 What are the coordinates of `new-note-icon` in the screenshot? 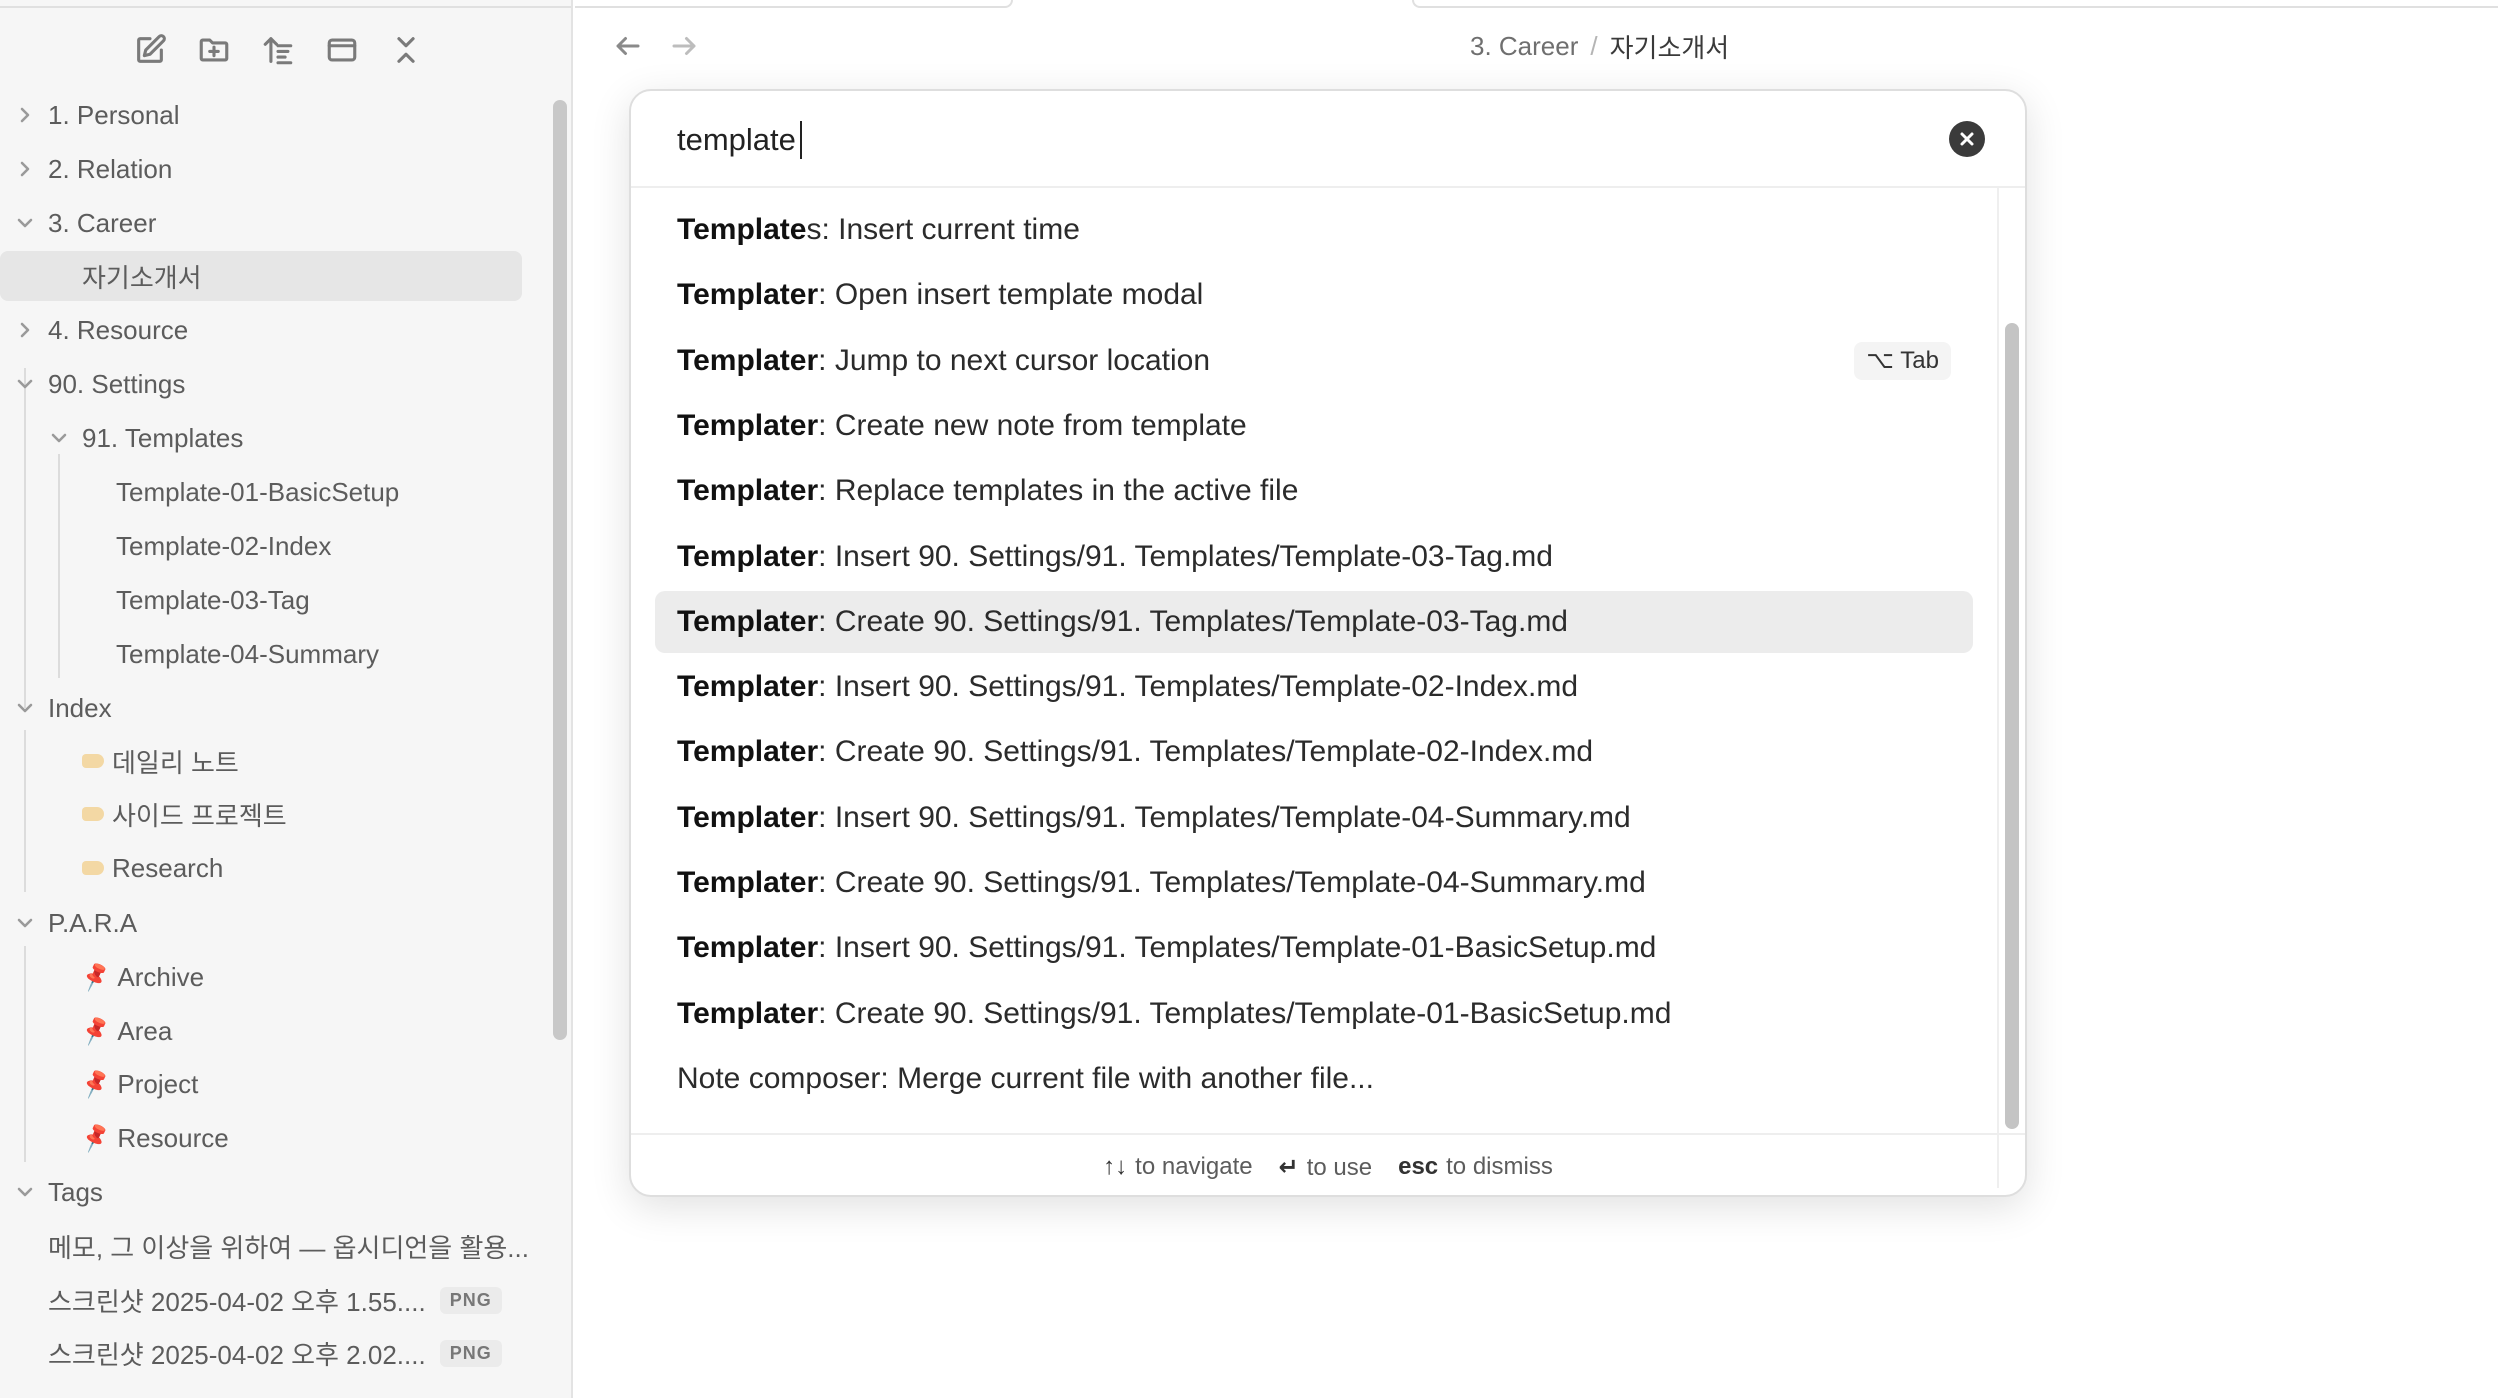 It's located at (151, 48).